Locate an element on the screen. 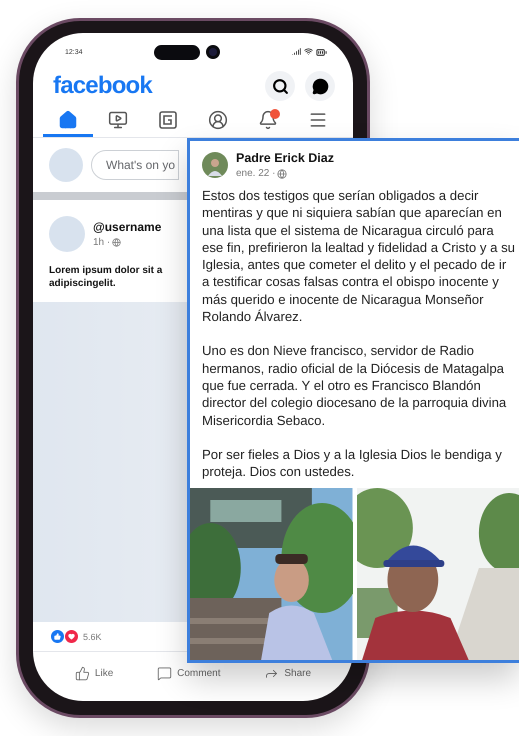 The width and height of the screenshot is (519, 736). post-time: 1h · is located at coordinates (101, 242).